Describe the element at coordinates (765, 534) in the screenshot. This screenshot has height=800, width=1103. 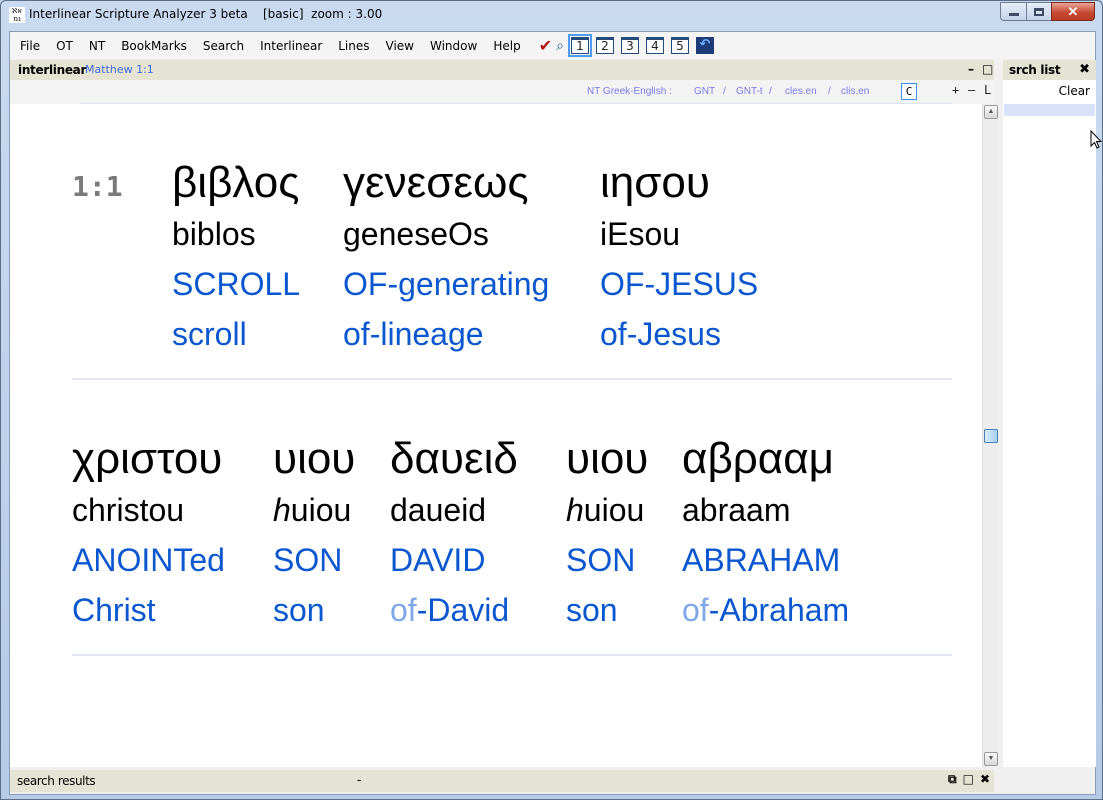
I see `word-block: αβρααμ abraam ABRAHAM of-Abraham` at that location.